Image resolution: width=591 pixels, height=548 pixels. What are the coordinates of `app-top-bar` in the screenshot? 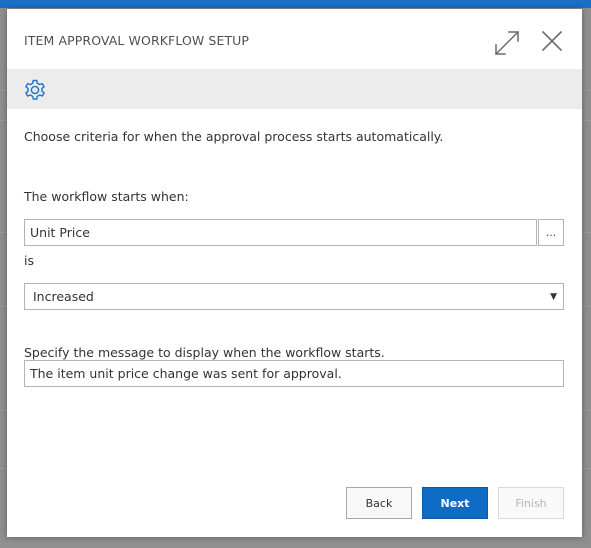 It's located at (295, 4).